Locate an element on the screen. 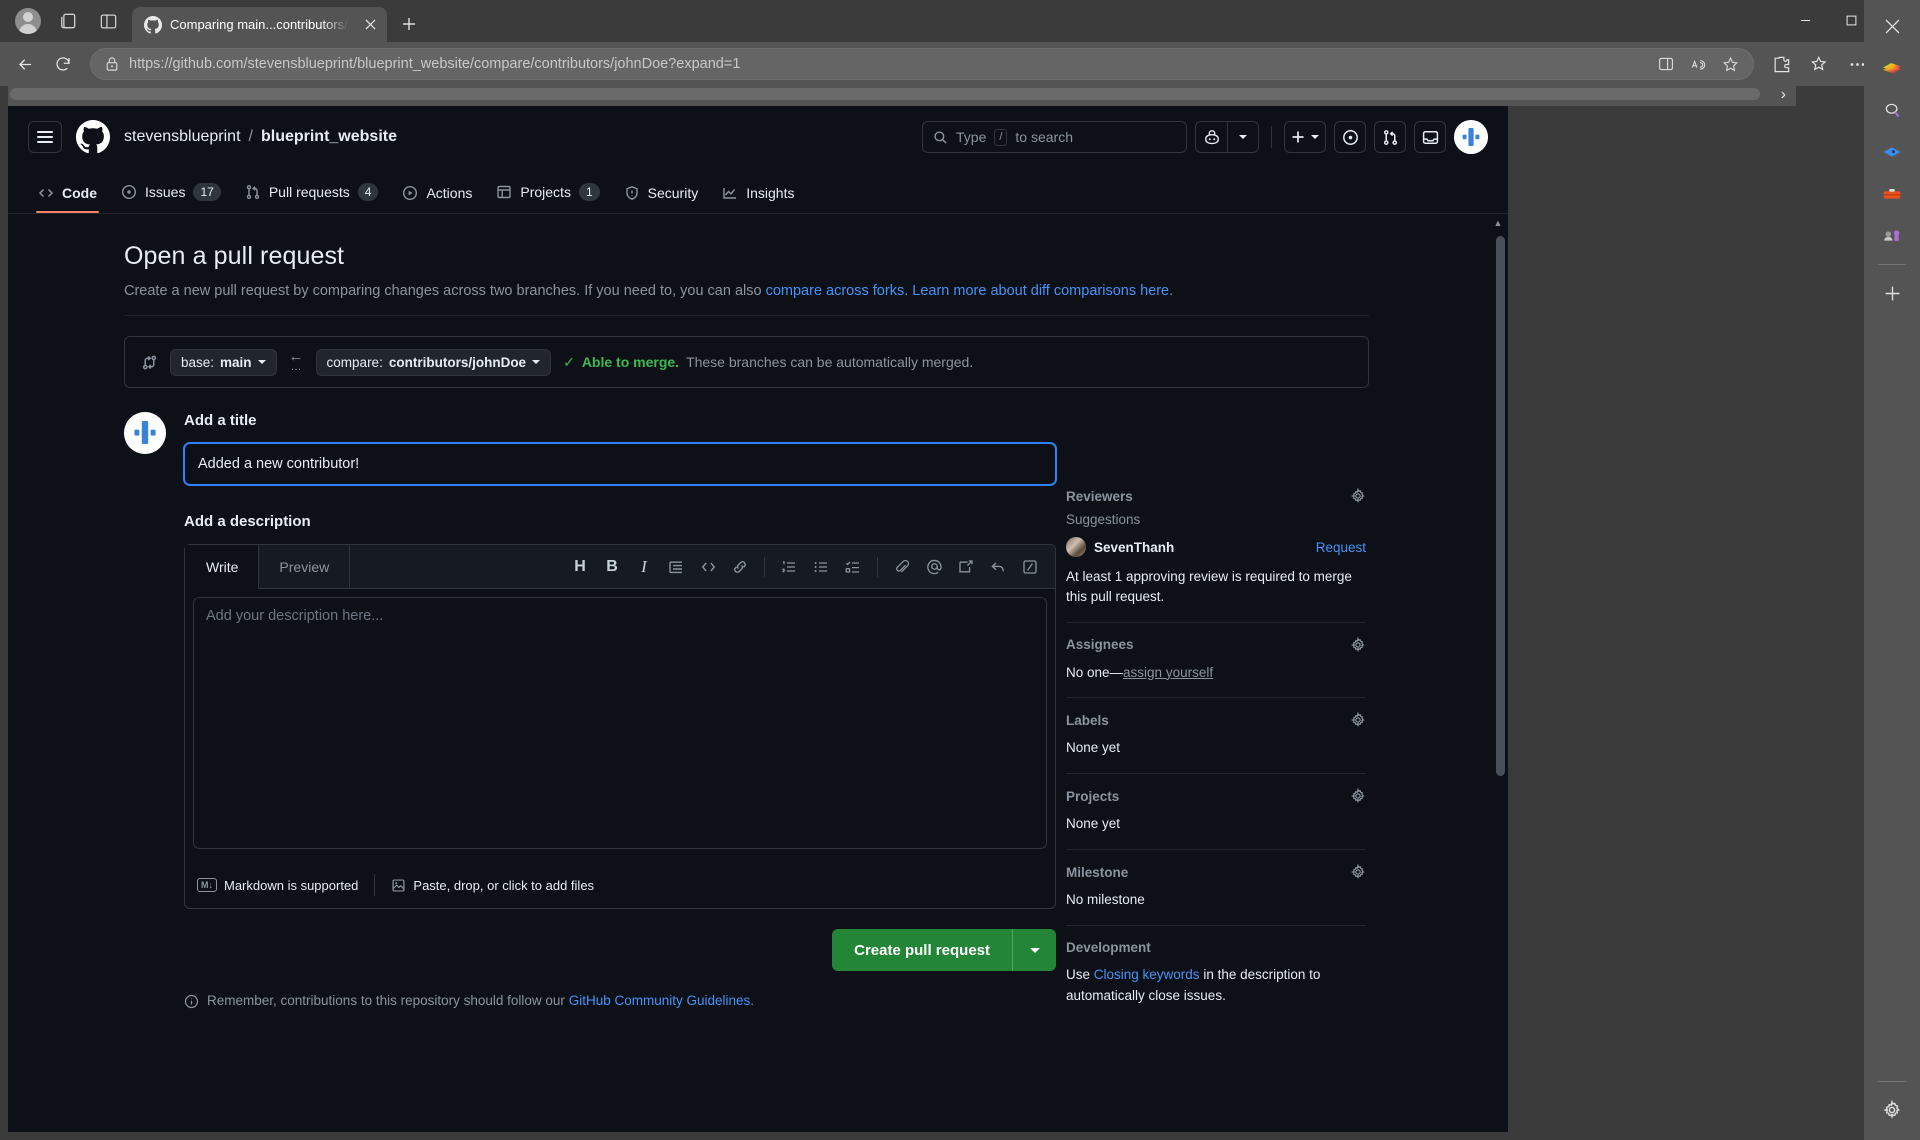  task-list-icon is located at coordinates (853, 567).